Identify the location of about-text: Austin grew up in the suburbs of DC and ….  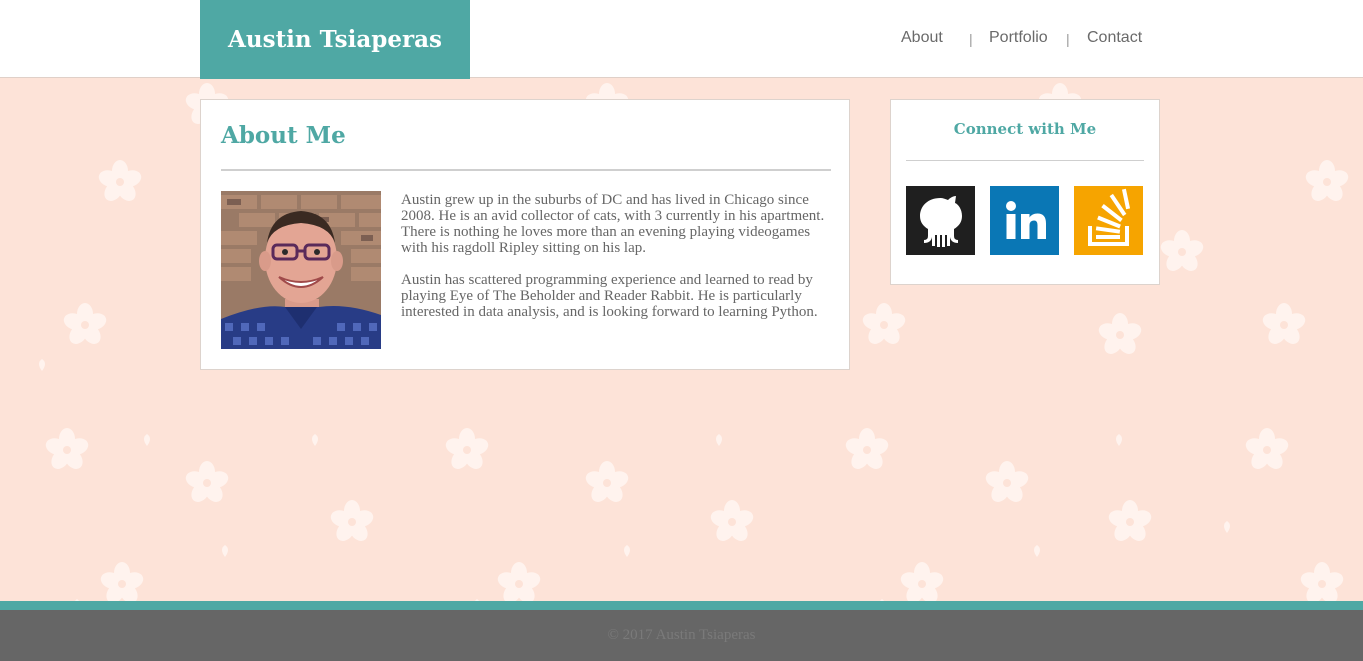
(617, 256).